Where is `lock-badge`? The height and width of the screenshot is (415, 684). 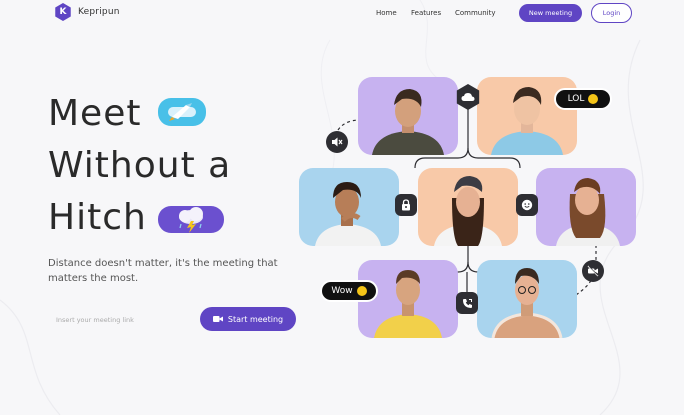
lock-badge is located at coordinates (406, 205).